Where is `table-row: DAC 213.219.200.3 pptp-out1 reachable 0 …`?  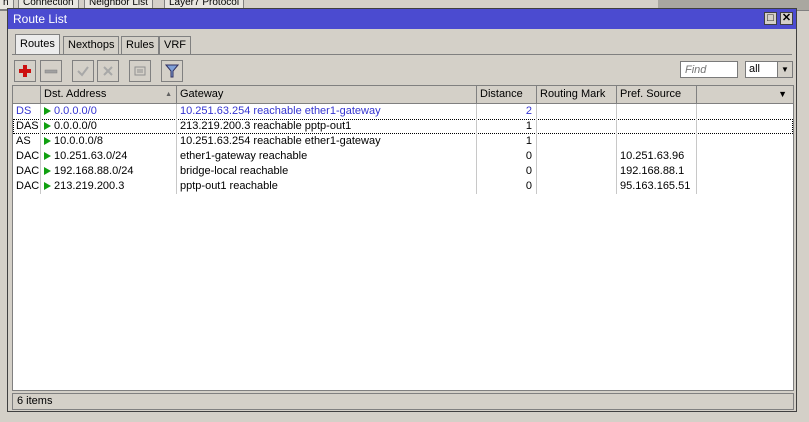
table-row: DAC 213.219.200.3 pptp-out1 reachable 0 … is located at coordinates (403, 186).